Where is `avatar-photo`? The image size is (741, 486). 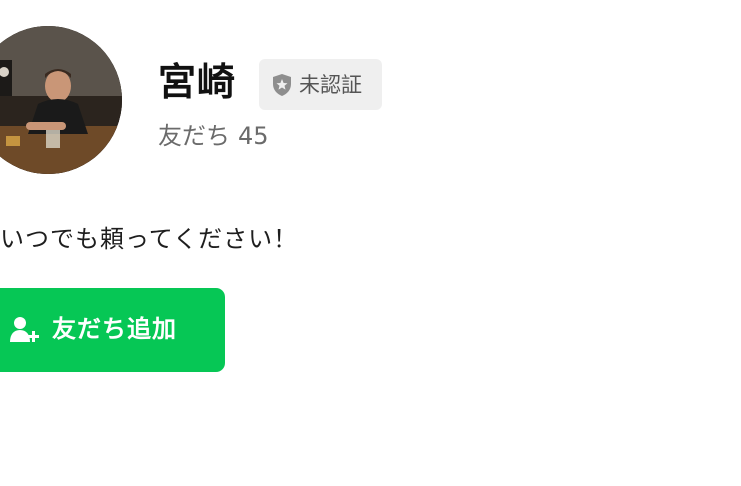 avatar-photo is located at coordinates (61, 100).